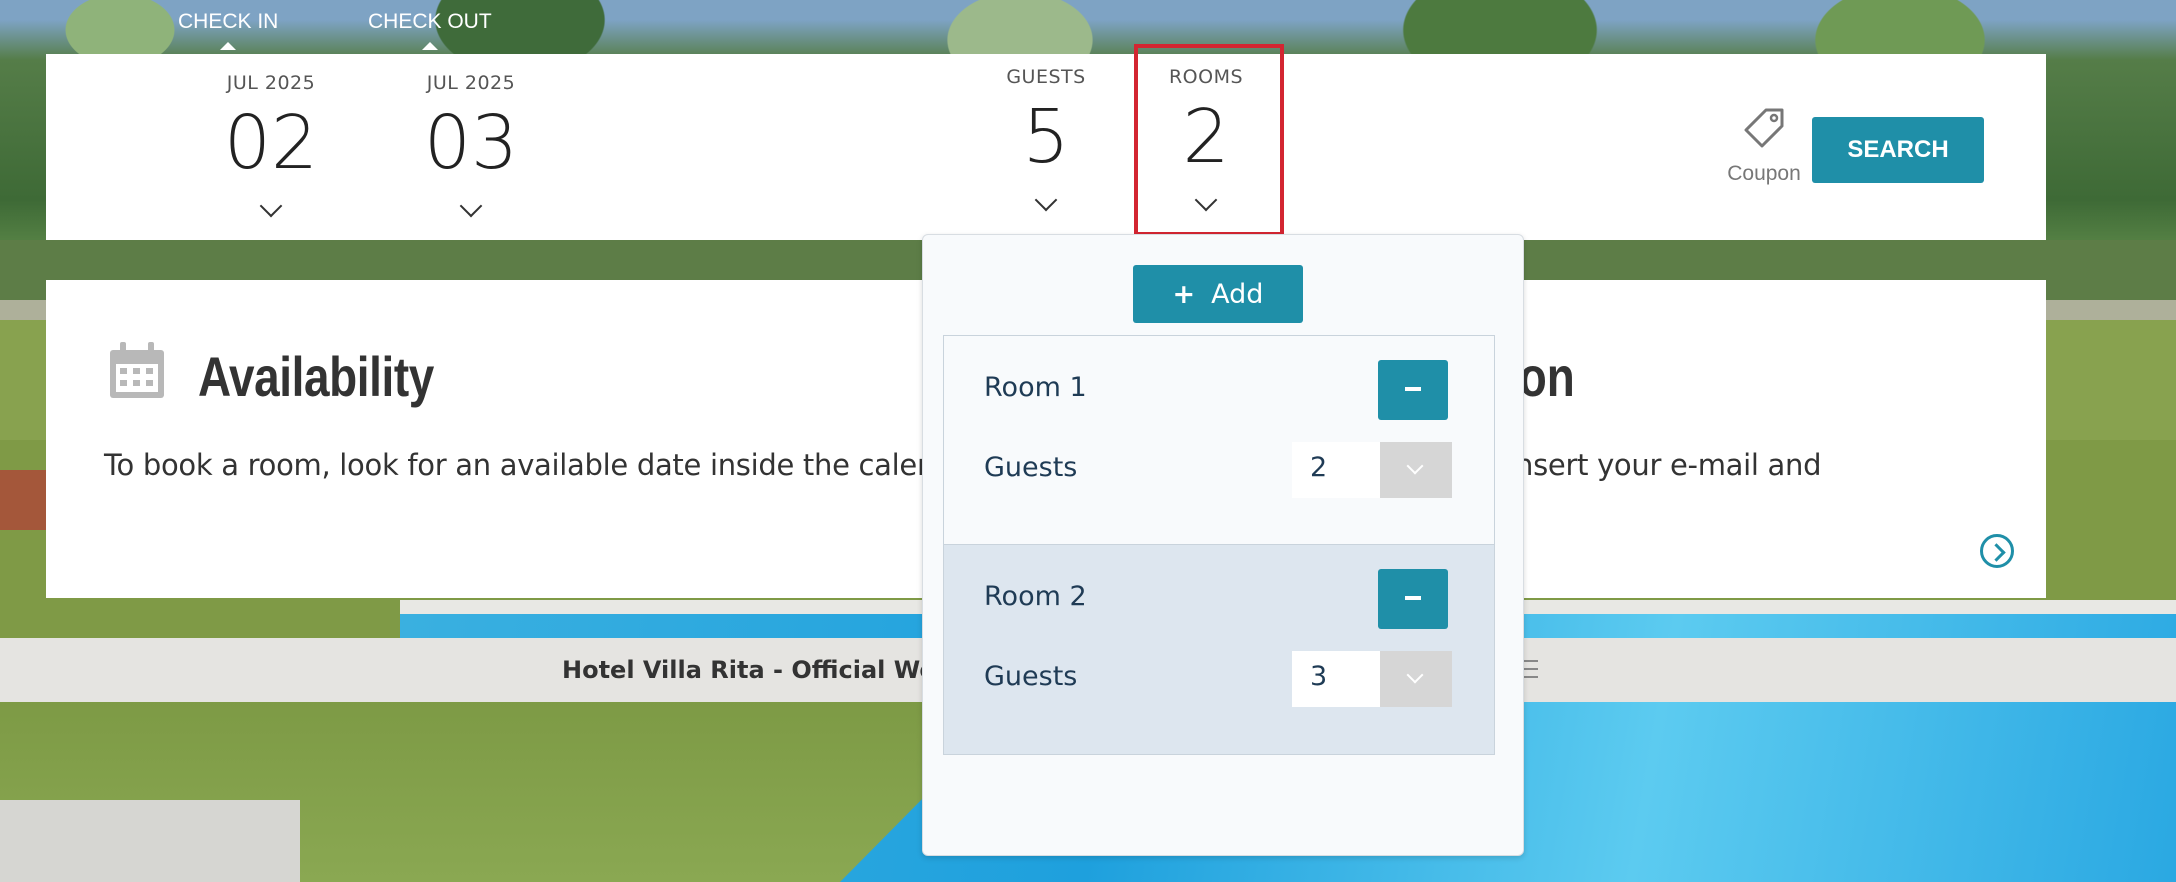 The height and width of the screenshot is (882, 2176). What do you see at coordinates (271, 83) in the screenshot?
I see `checkin-month-year: JUL 2025` at bounding box center [271, 83].